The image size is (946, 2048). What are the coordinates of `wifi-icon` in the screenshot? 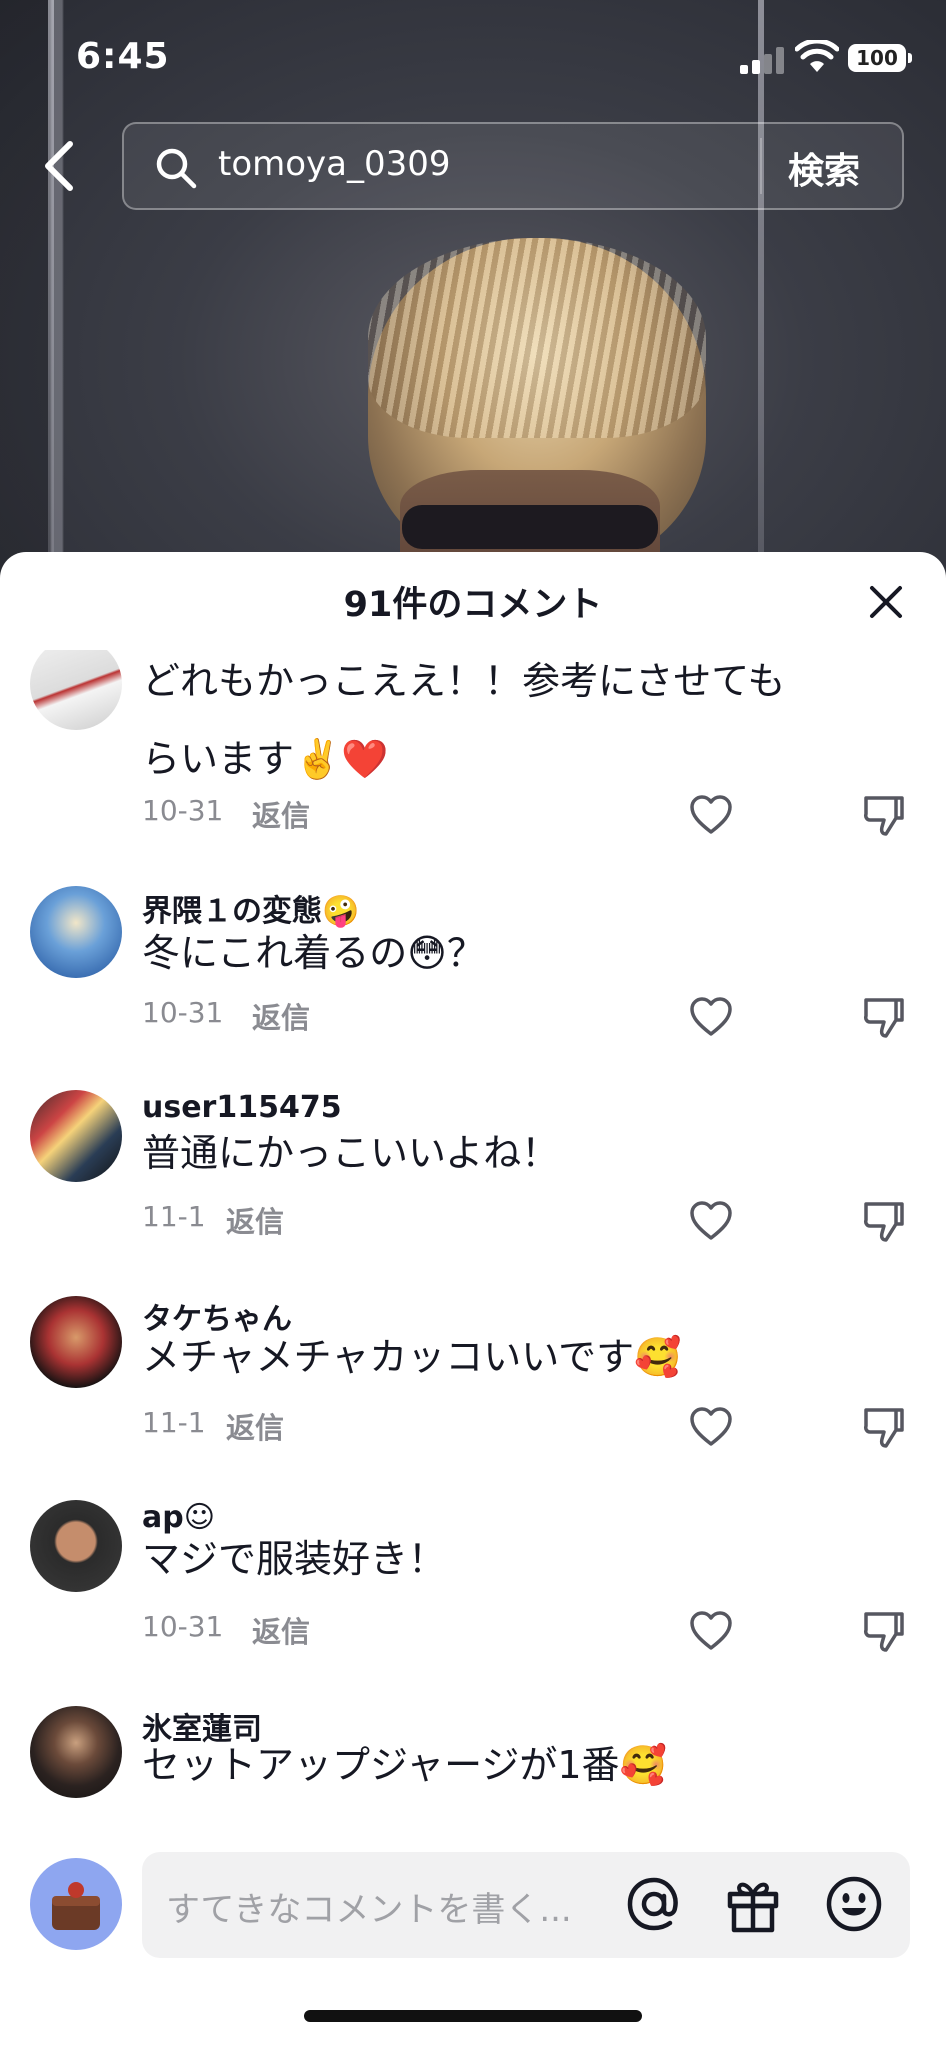 It's located at (817, 56).